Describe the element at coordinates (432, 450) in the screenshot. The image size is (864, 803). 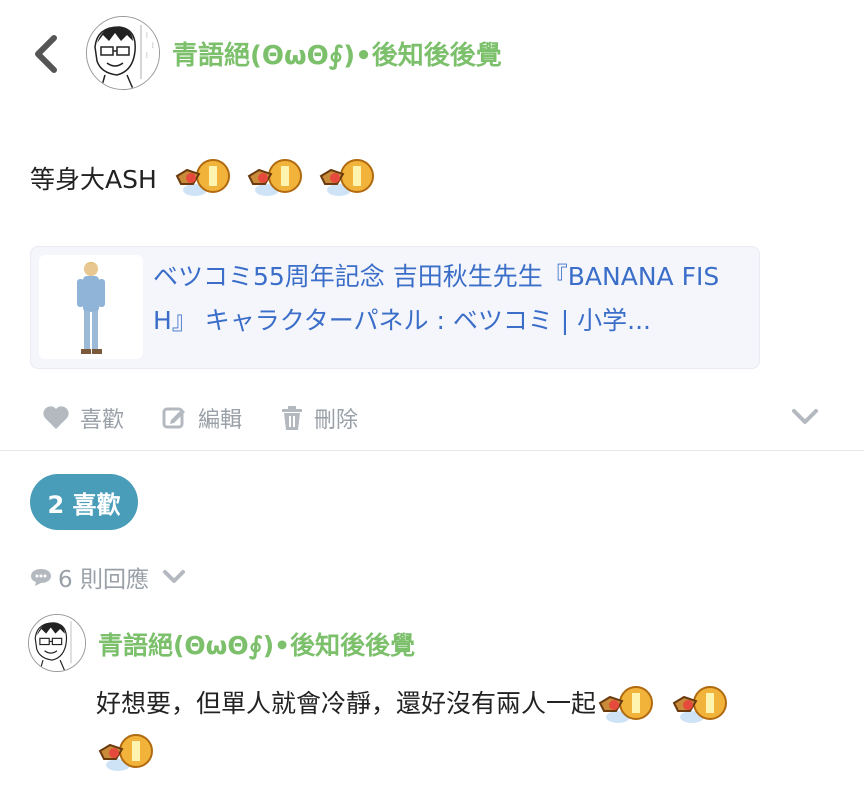
I see `section-divider` at that location.